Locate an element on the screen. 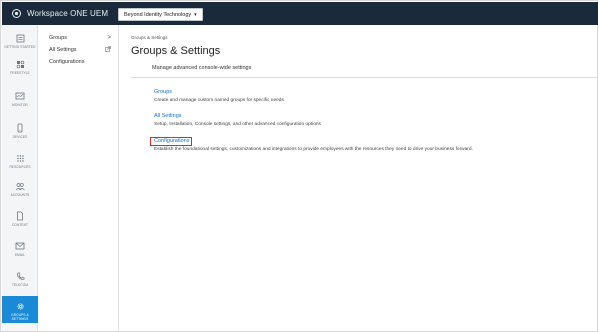 The width and height of the screenshot is (598, 332). gear-icon is located at coordinates (20, 306).